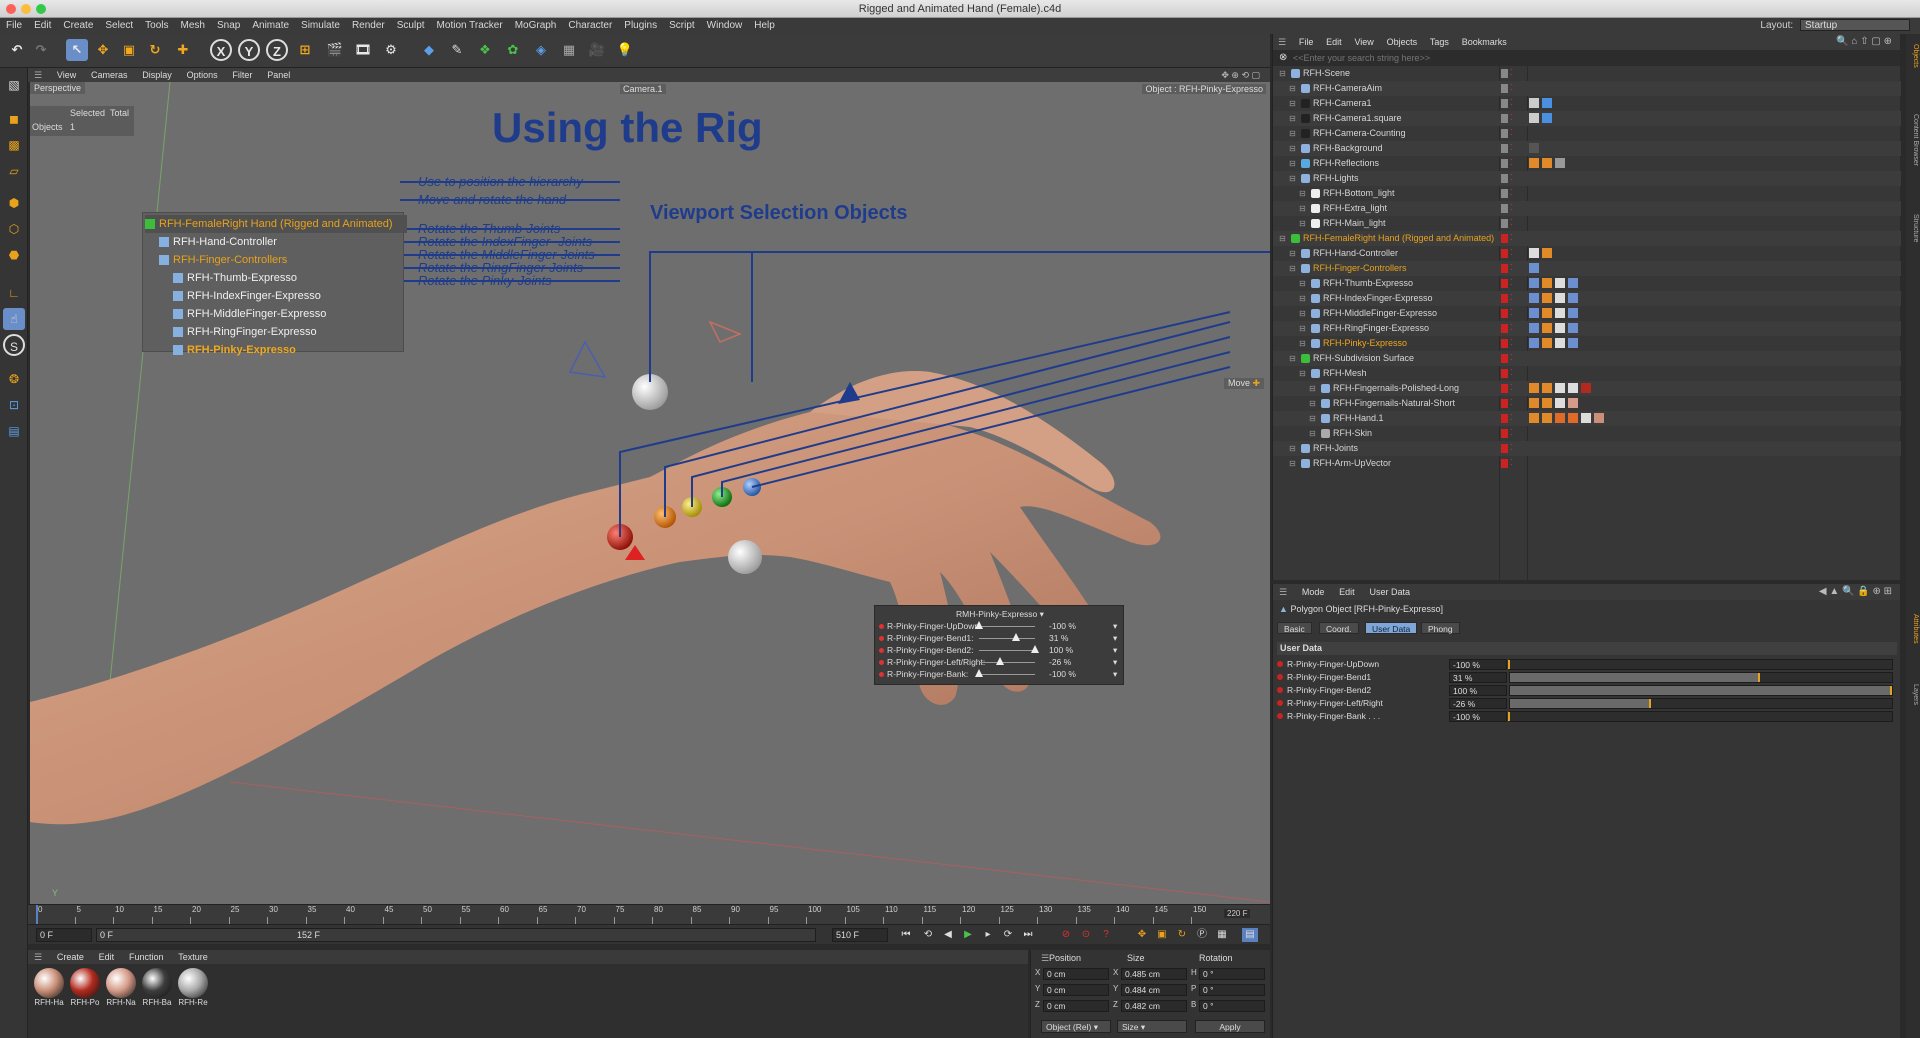 The height and width of the screenshot is (1038, 1920). I want to click on object-row: ⊟ RFH-Hand-Controller ⁚, so click(1587, 253).